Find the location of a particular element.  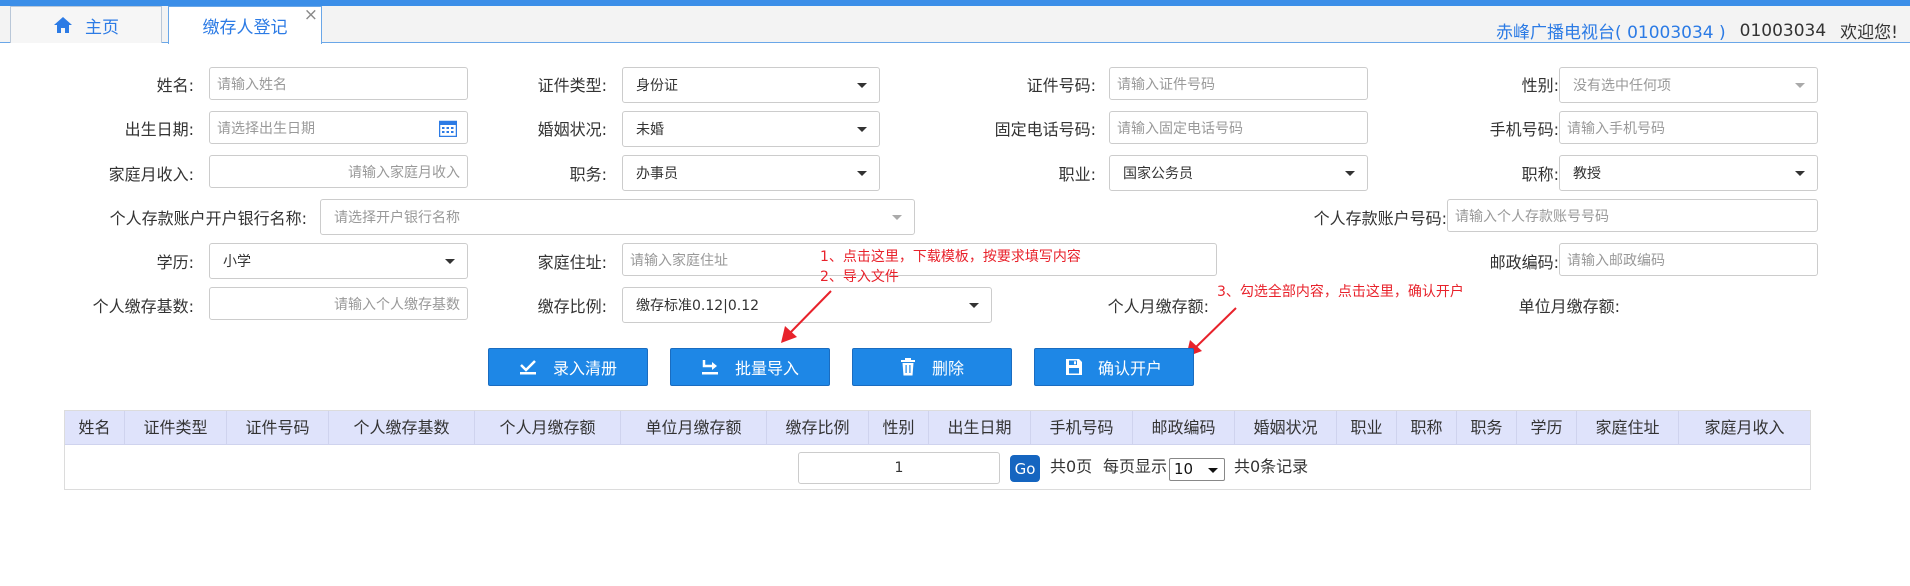

column-header: 手机号码 is located at coordinates (1082, 428).